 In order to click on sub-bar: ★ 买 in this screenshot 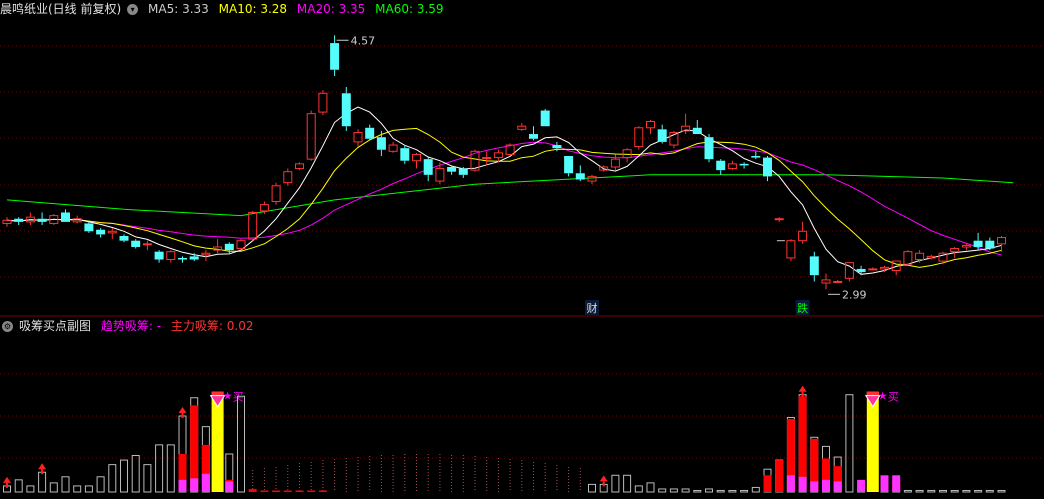, I will do `click(226, 441)`.